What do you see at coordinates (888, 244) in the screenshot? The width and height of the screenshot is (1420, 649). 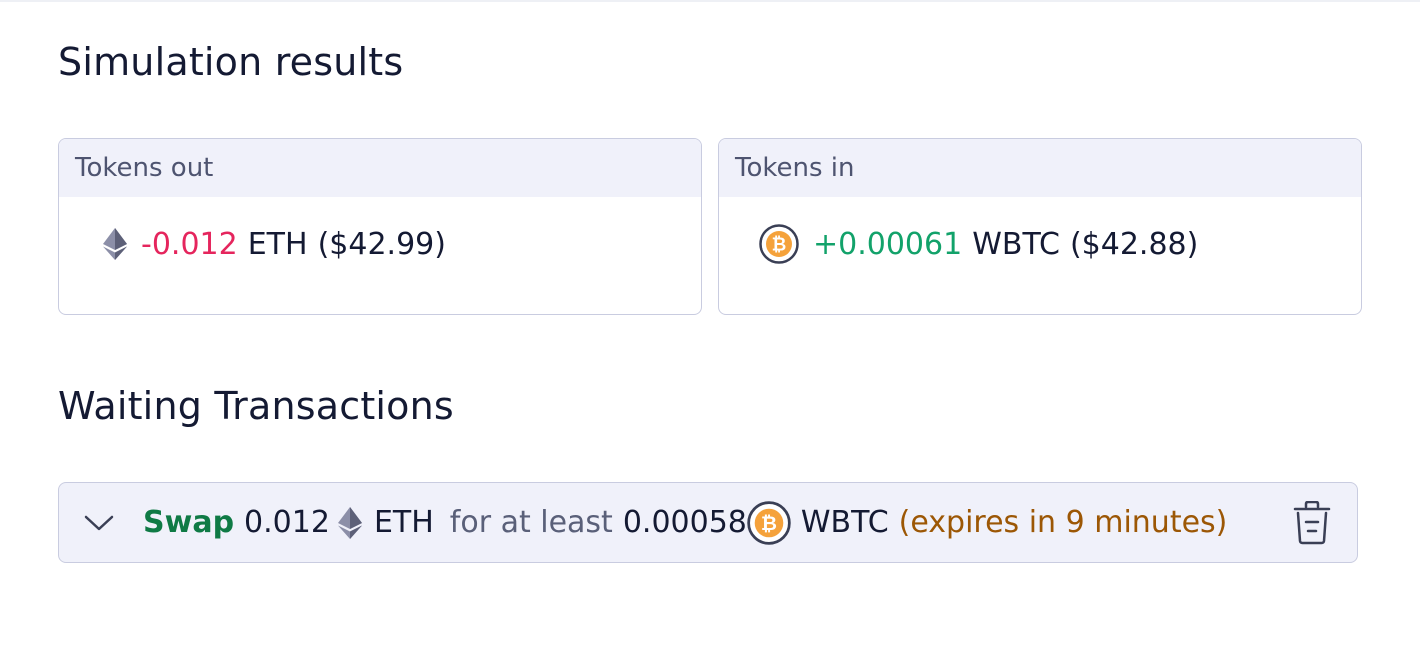 I see `tokens-in-amount: +0.00061` at bounding box center [888, 244].